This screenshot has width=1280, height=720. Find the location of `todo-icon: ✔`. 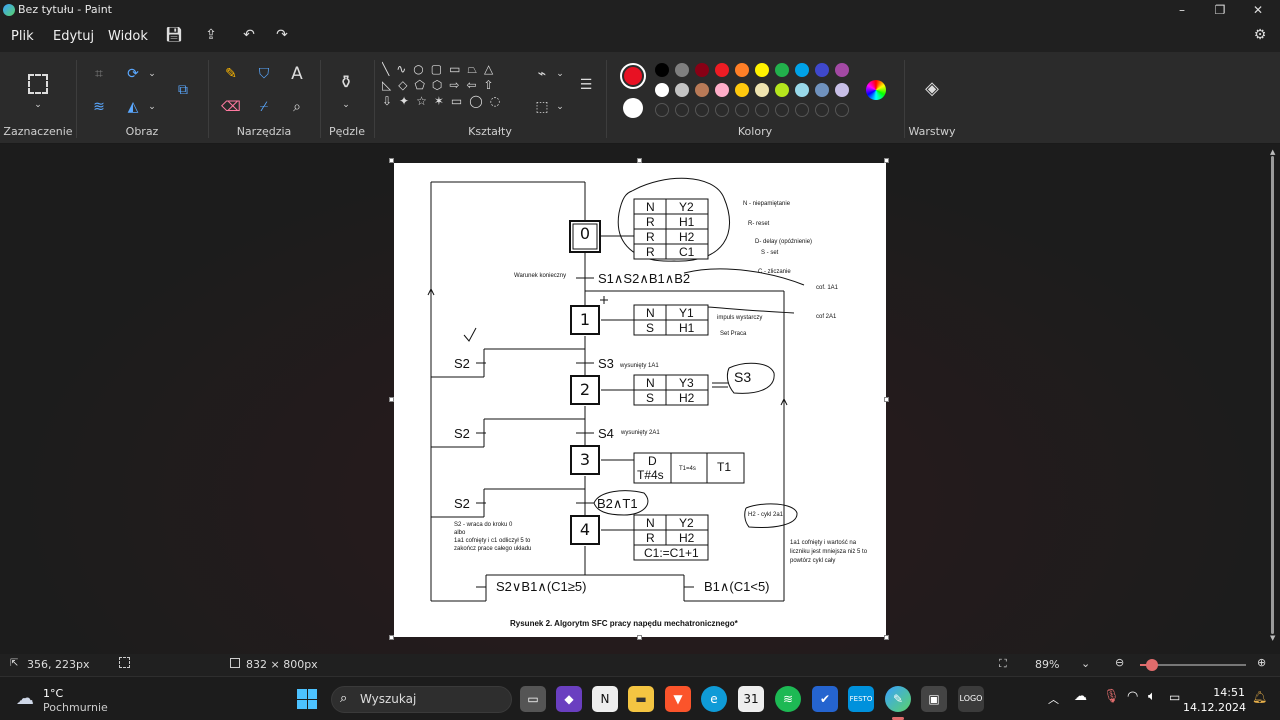

todo-icon: ✔ is located at coordinates (825, 699).